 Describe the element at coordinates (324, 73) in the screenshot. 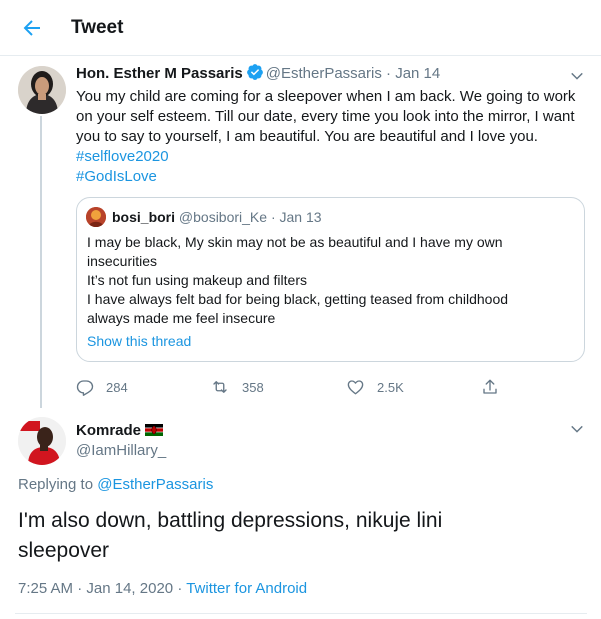

I see `author-handle: @EstherPassaris` at that location.